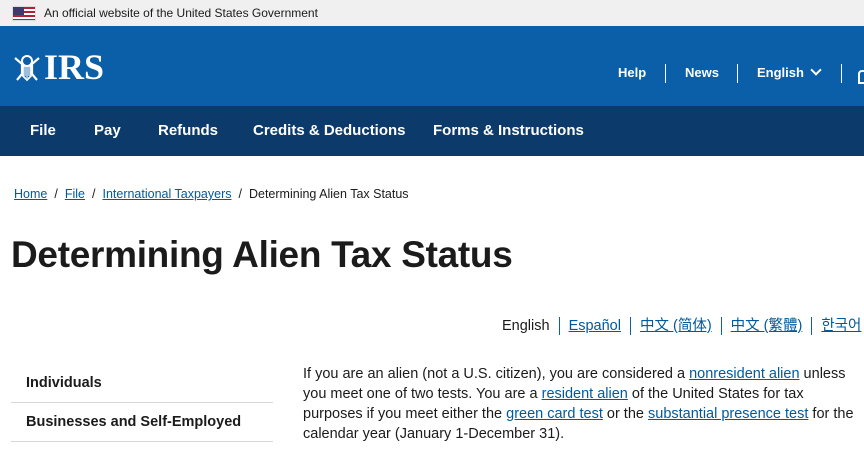 This screenshot has height=449, width=864. I want to click on language-selector: English, so click(789, 72).